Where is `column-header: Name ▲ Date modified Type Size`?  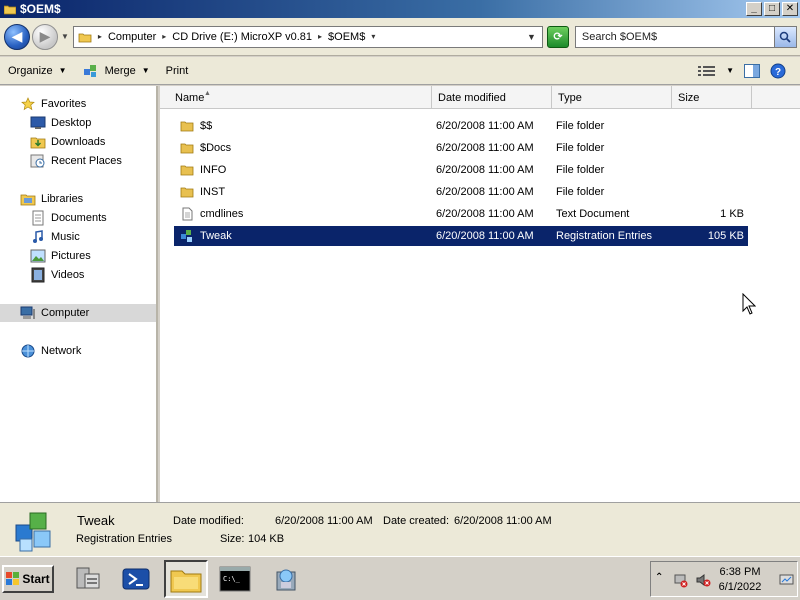
column-header: Name ▲ Date modified Type Size is located at coordinates (480, 97).